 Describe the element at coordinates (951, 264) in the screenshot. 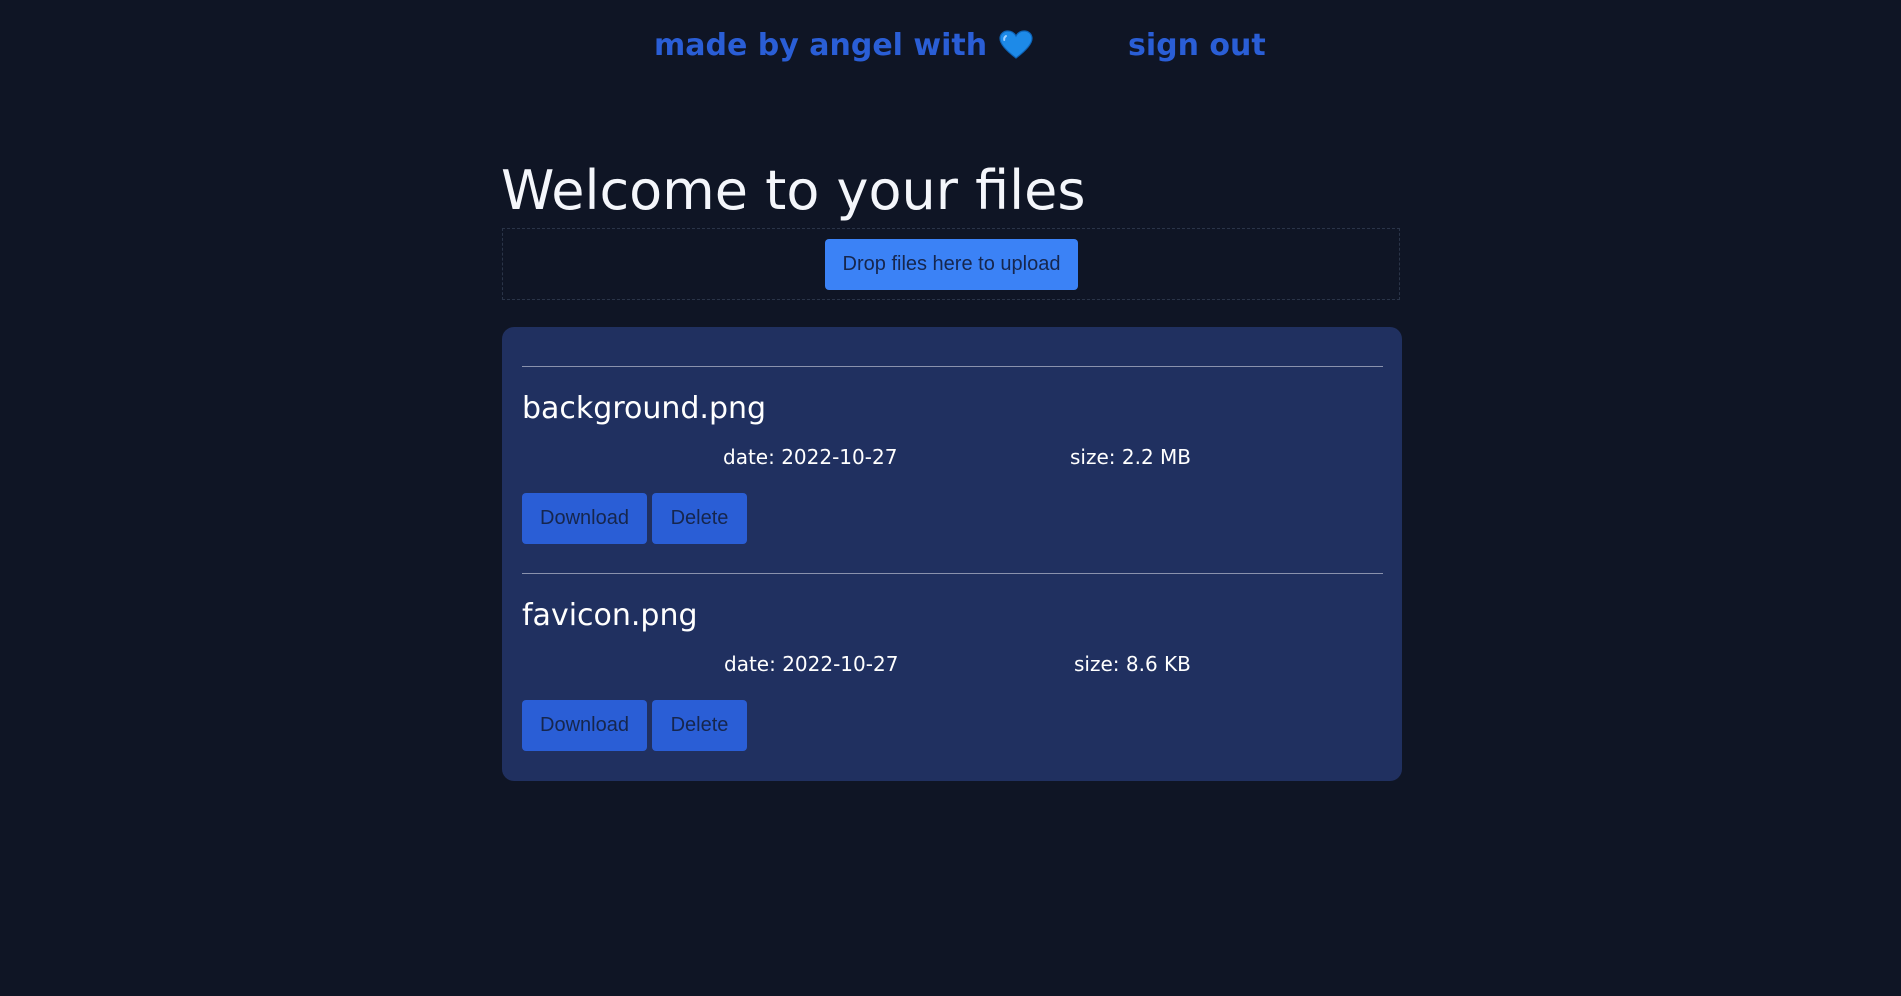

I see `upload-button: Drop files here to upload` at that location.